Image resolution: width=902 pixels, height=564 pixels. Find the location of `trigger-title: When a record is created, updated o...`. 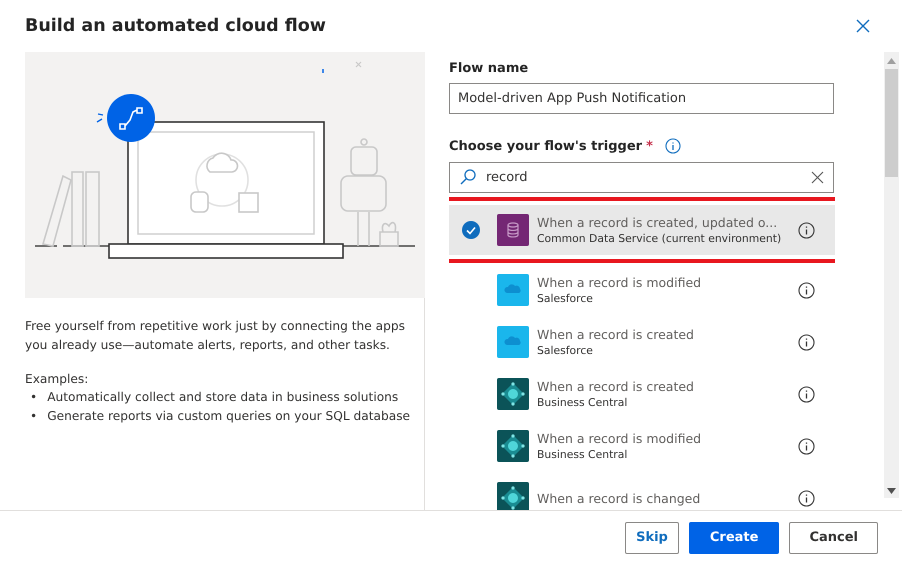

trigger-title: When a record is created, updated o... is located at coordinates (657, 222).